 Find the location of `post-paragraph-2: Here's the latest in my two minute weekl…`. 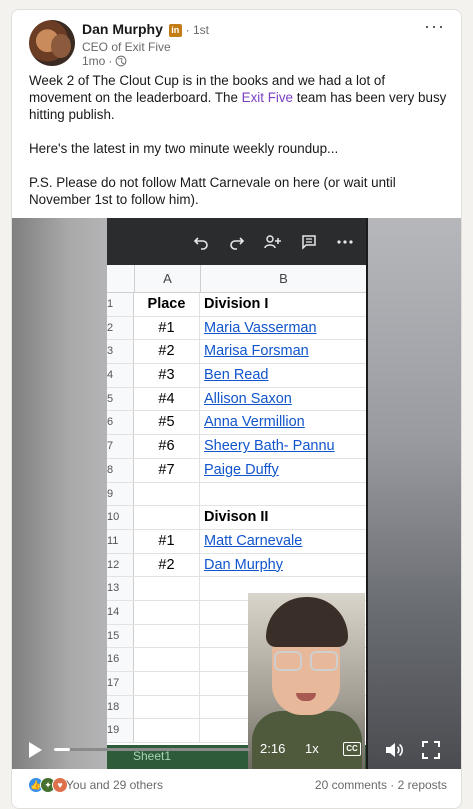

post-paragraph-2: Here's the latest in my two minute weekl… is located at coordinates (184, 148).